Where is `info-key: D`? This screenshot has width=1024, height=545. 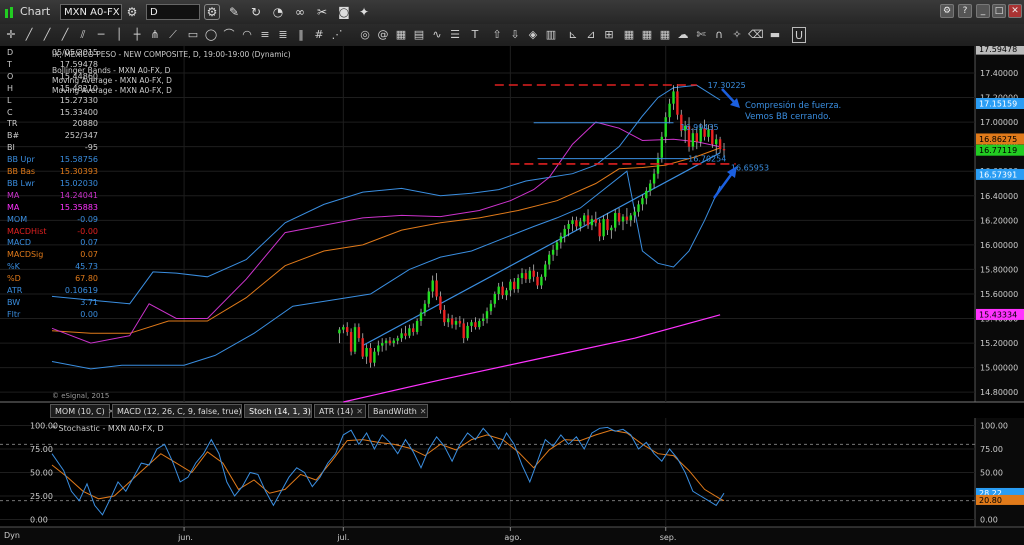
info-key: D is located at coordinates (10, 52).